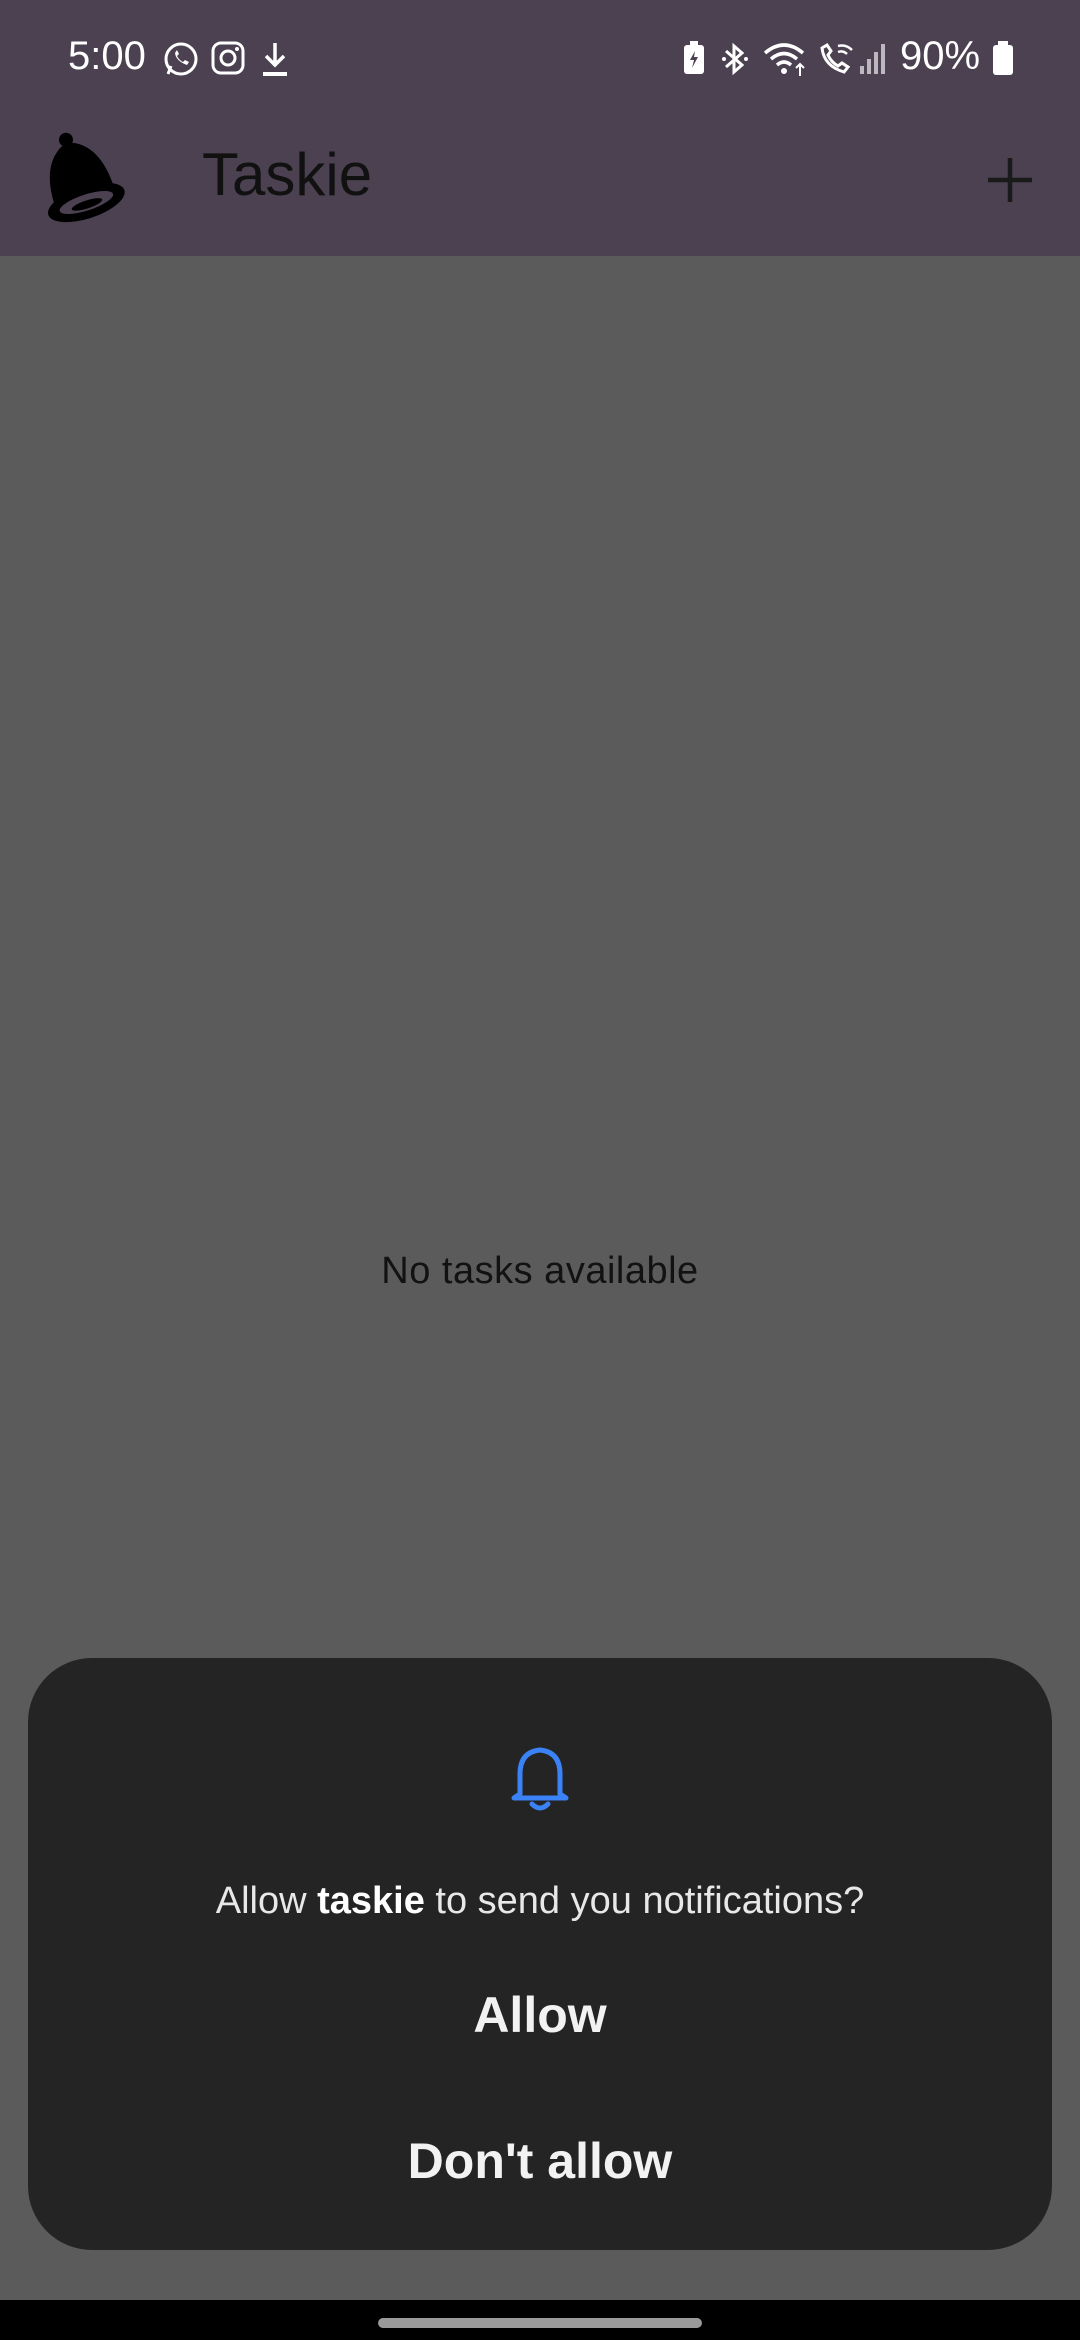 The height and width of the screenshot is (2340, 1080). What do you see at coordinates (275, 61) in the screenshot?
I see `download-icon` at bounding box center [275, 61].